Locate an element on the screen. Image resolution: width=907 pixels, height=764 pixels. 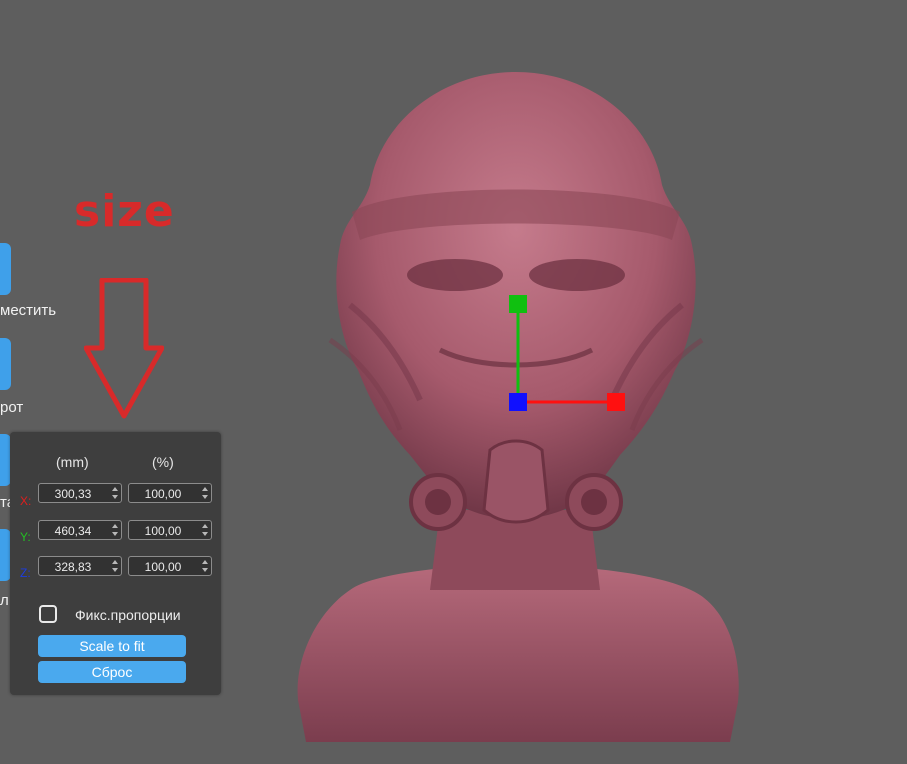
reset-button: Сброс is located at coordinates (112, 672).